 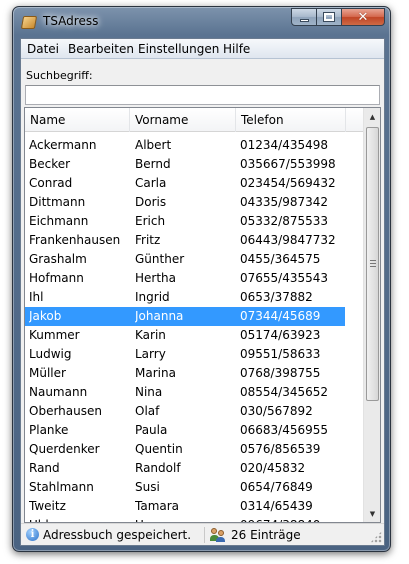 I want to click on table-row: Müller Marina 0768/398755, so click(x=185, y=373).